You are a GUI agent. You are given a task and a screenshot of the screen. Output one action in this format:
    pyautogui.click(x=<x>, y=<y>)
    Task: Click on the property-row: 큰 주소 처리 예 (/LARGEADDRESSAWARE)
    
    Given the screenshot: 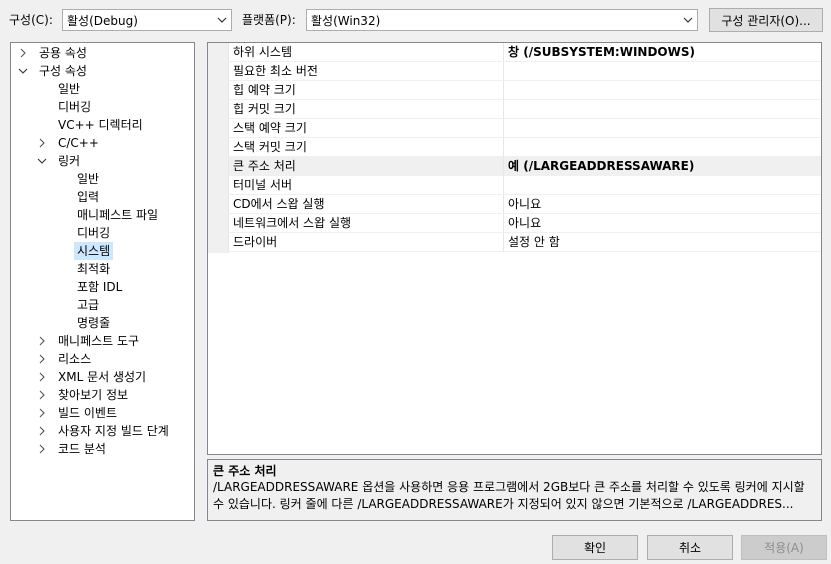 What is the action you would take?
    pyautogui.click(x=514, y=166)
    